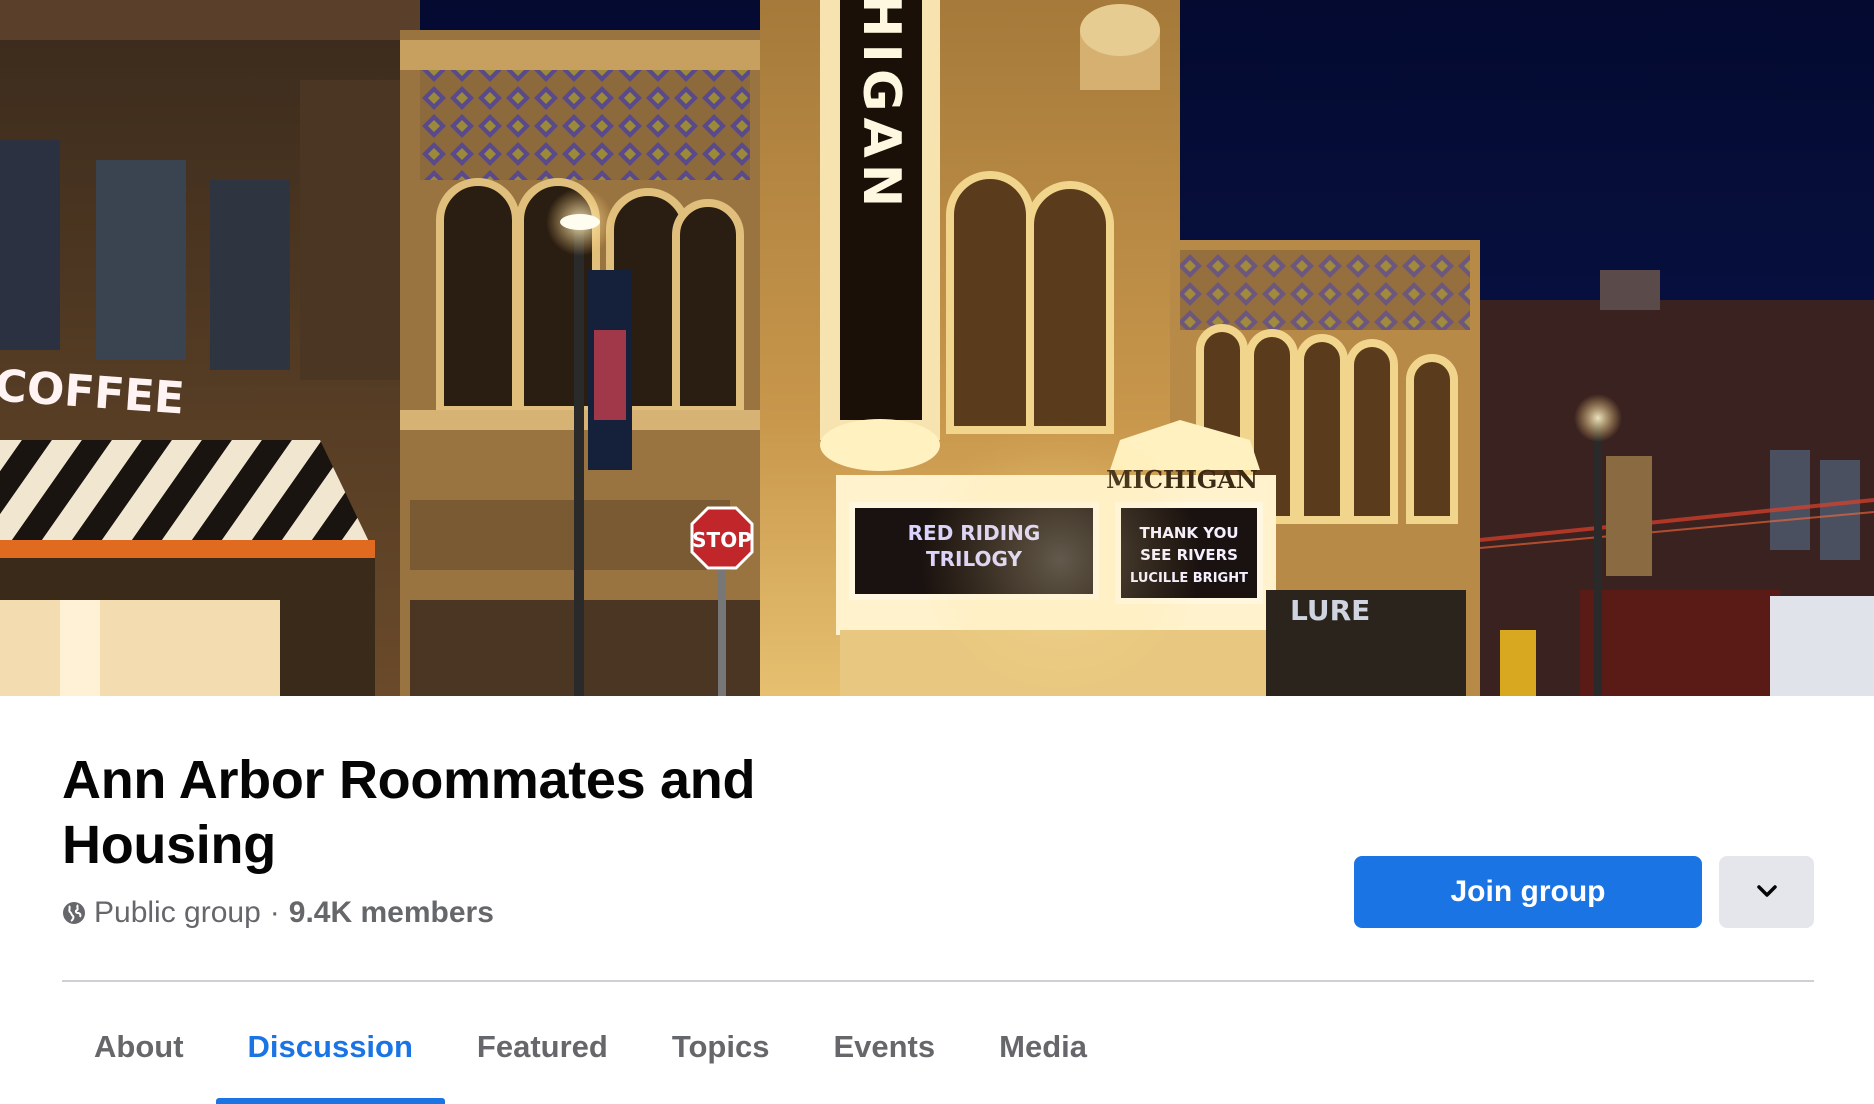  What do you see at coordinates (409, 812) in the screenshot?
I see `group-title: Ann Arbor Roommates and Housing` at bounding box center [409, 812].